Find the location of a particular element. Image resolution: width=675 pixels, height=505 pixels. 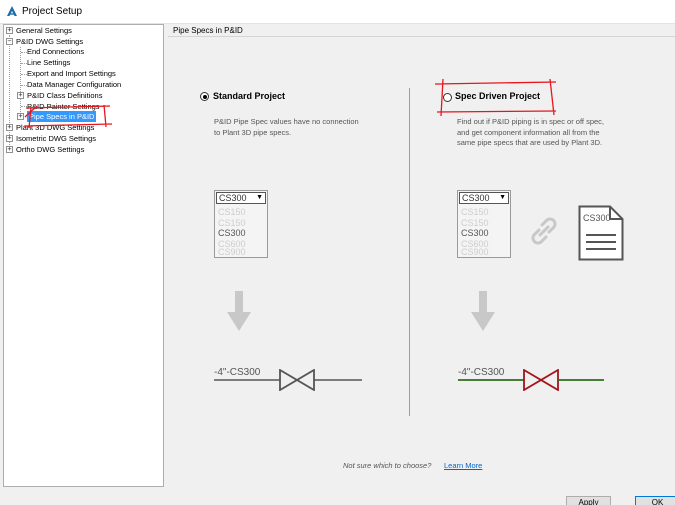

spec-driven-project-radio is located at coordinates (447, 97).